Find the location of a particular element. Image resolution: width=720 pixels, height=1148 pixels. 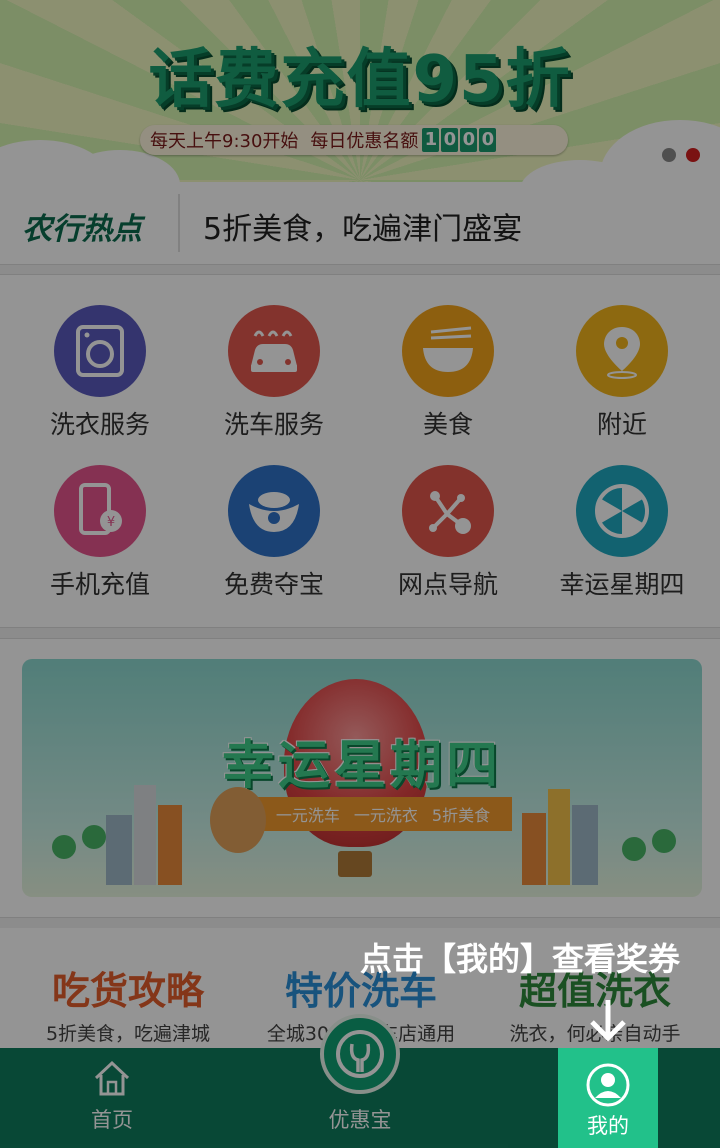

banner-subtitle: 每天上午9:30开始 每日优惠名额 1 0 0 0 is located at coordinates (354, 140).